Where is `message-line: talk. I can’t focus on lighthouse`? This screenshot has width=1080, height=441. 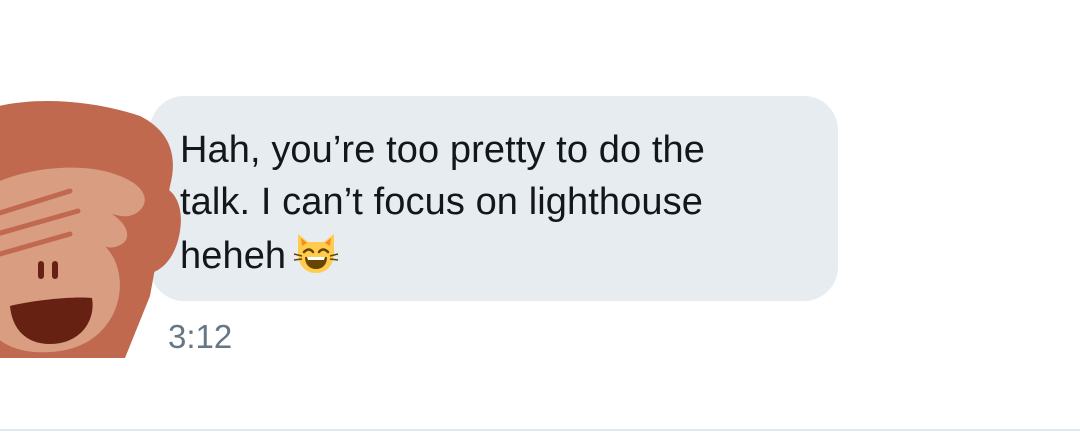 message-line: talk. I can’t focus on lighthouse is located at coordinates (441, 202).